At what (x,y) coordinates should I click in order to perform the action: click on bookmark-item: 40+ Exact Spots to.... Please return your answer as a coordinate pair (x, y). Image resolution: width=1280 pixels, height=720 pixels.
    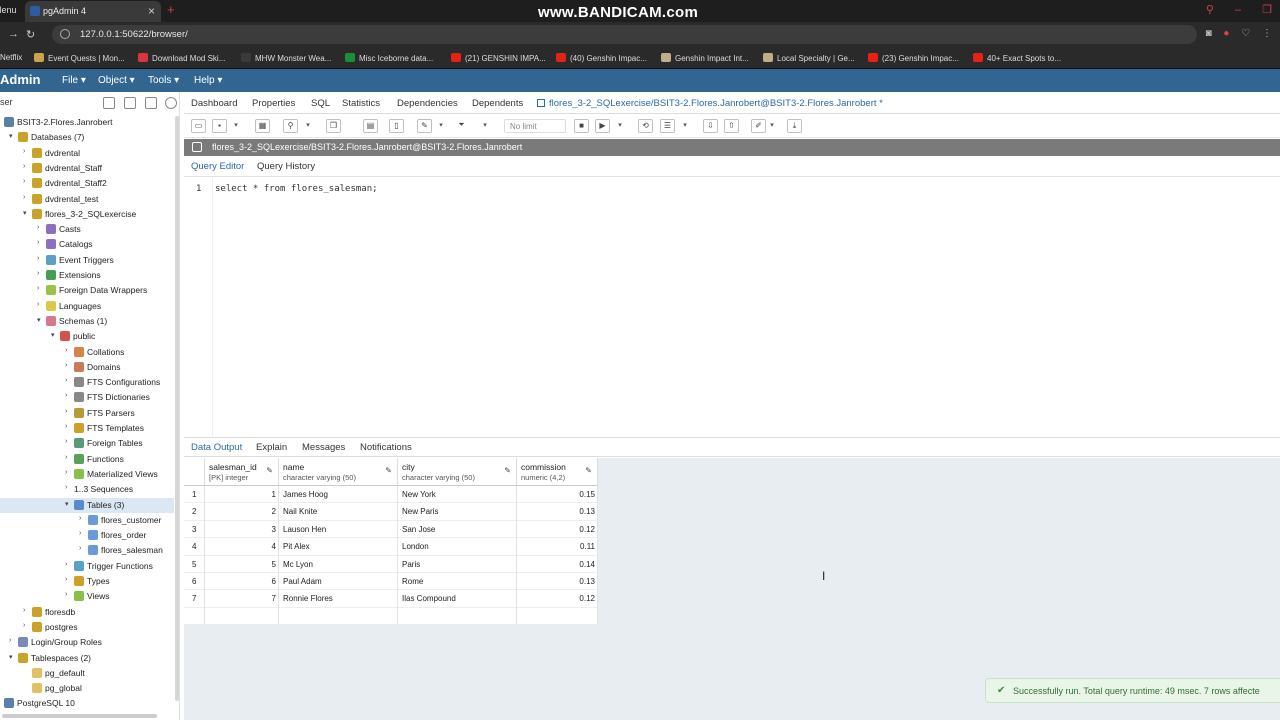
    Looking at the image, I should click on (1017, 58).